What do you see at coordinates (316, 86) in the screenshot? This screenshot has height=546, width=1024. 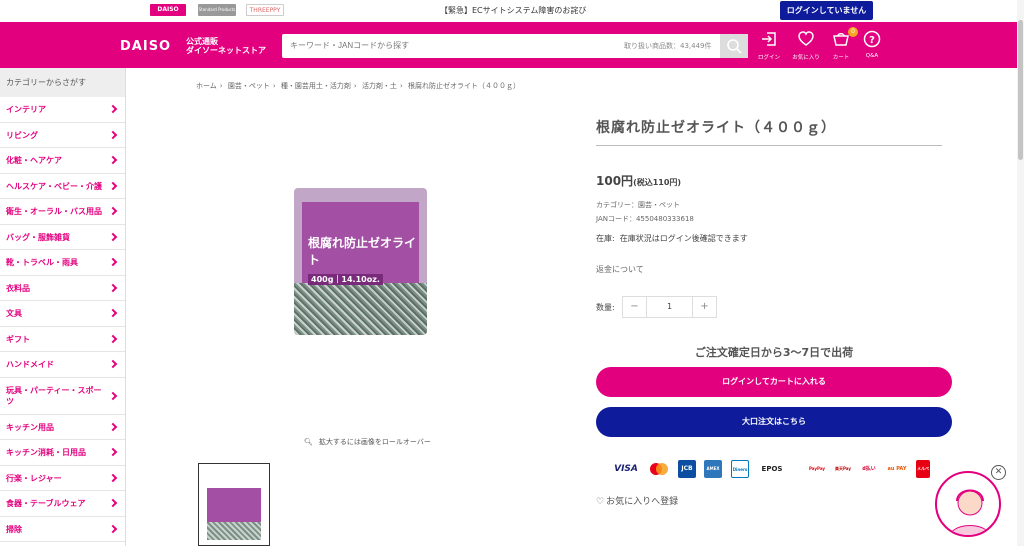 I see `breadcrumb-seeds-soil: 種・園芸用土・活力剤` at bounding box center [316, 86].